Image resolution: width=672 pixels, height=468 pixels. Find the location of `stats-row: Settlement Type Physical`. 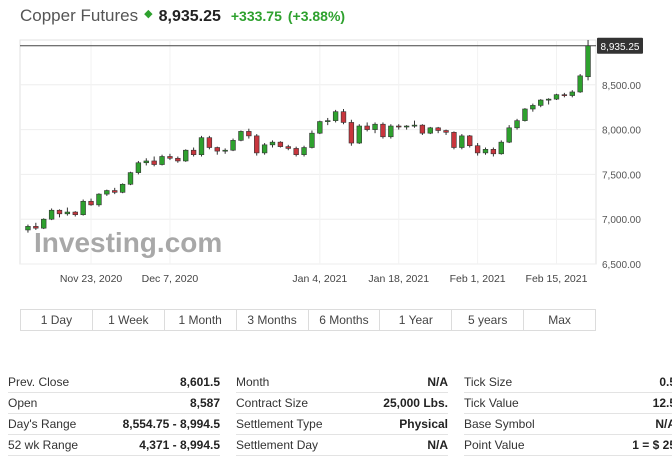

stats-row: Settlement Type Physical is located at coordinates (342, 424).